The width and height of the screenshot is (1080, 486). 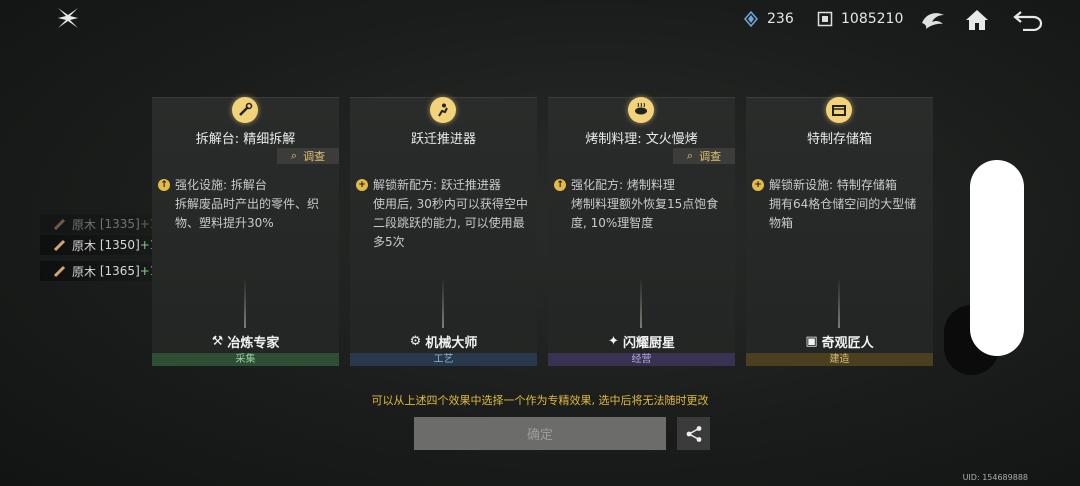 I want to click on redaction-mark, so click(x=997, y=258).